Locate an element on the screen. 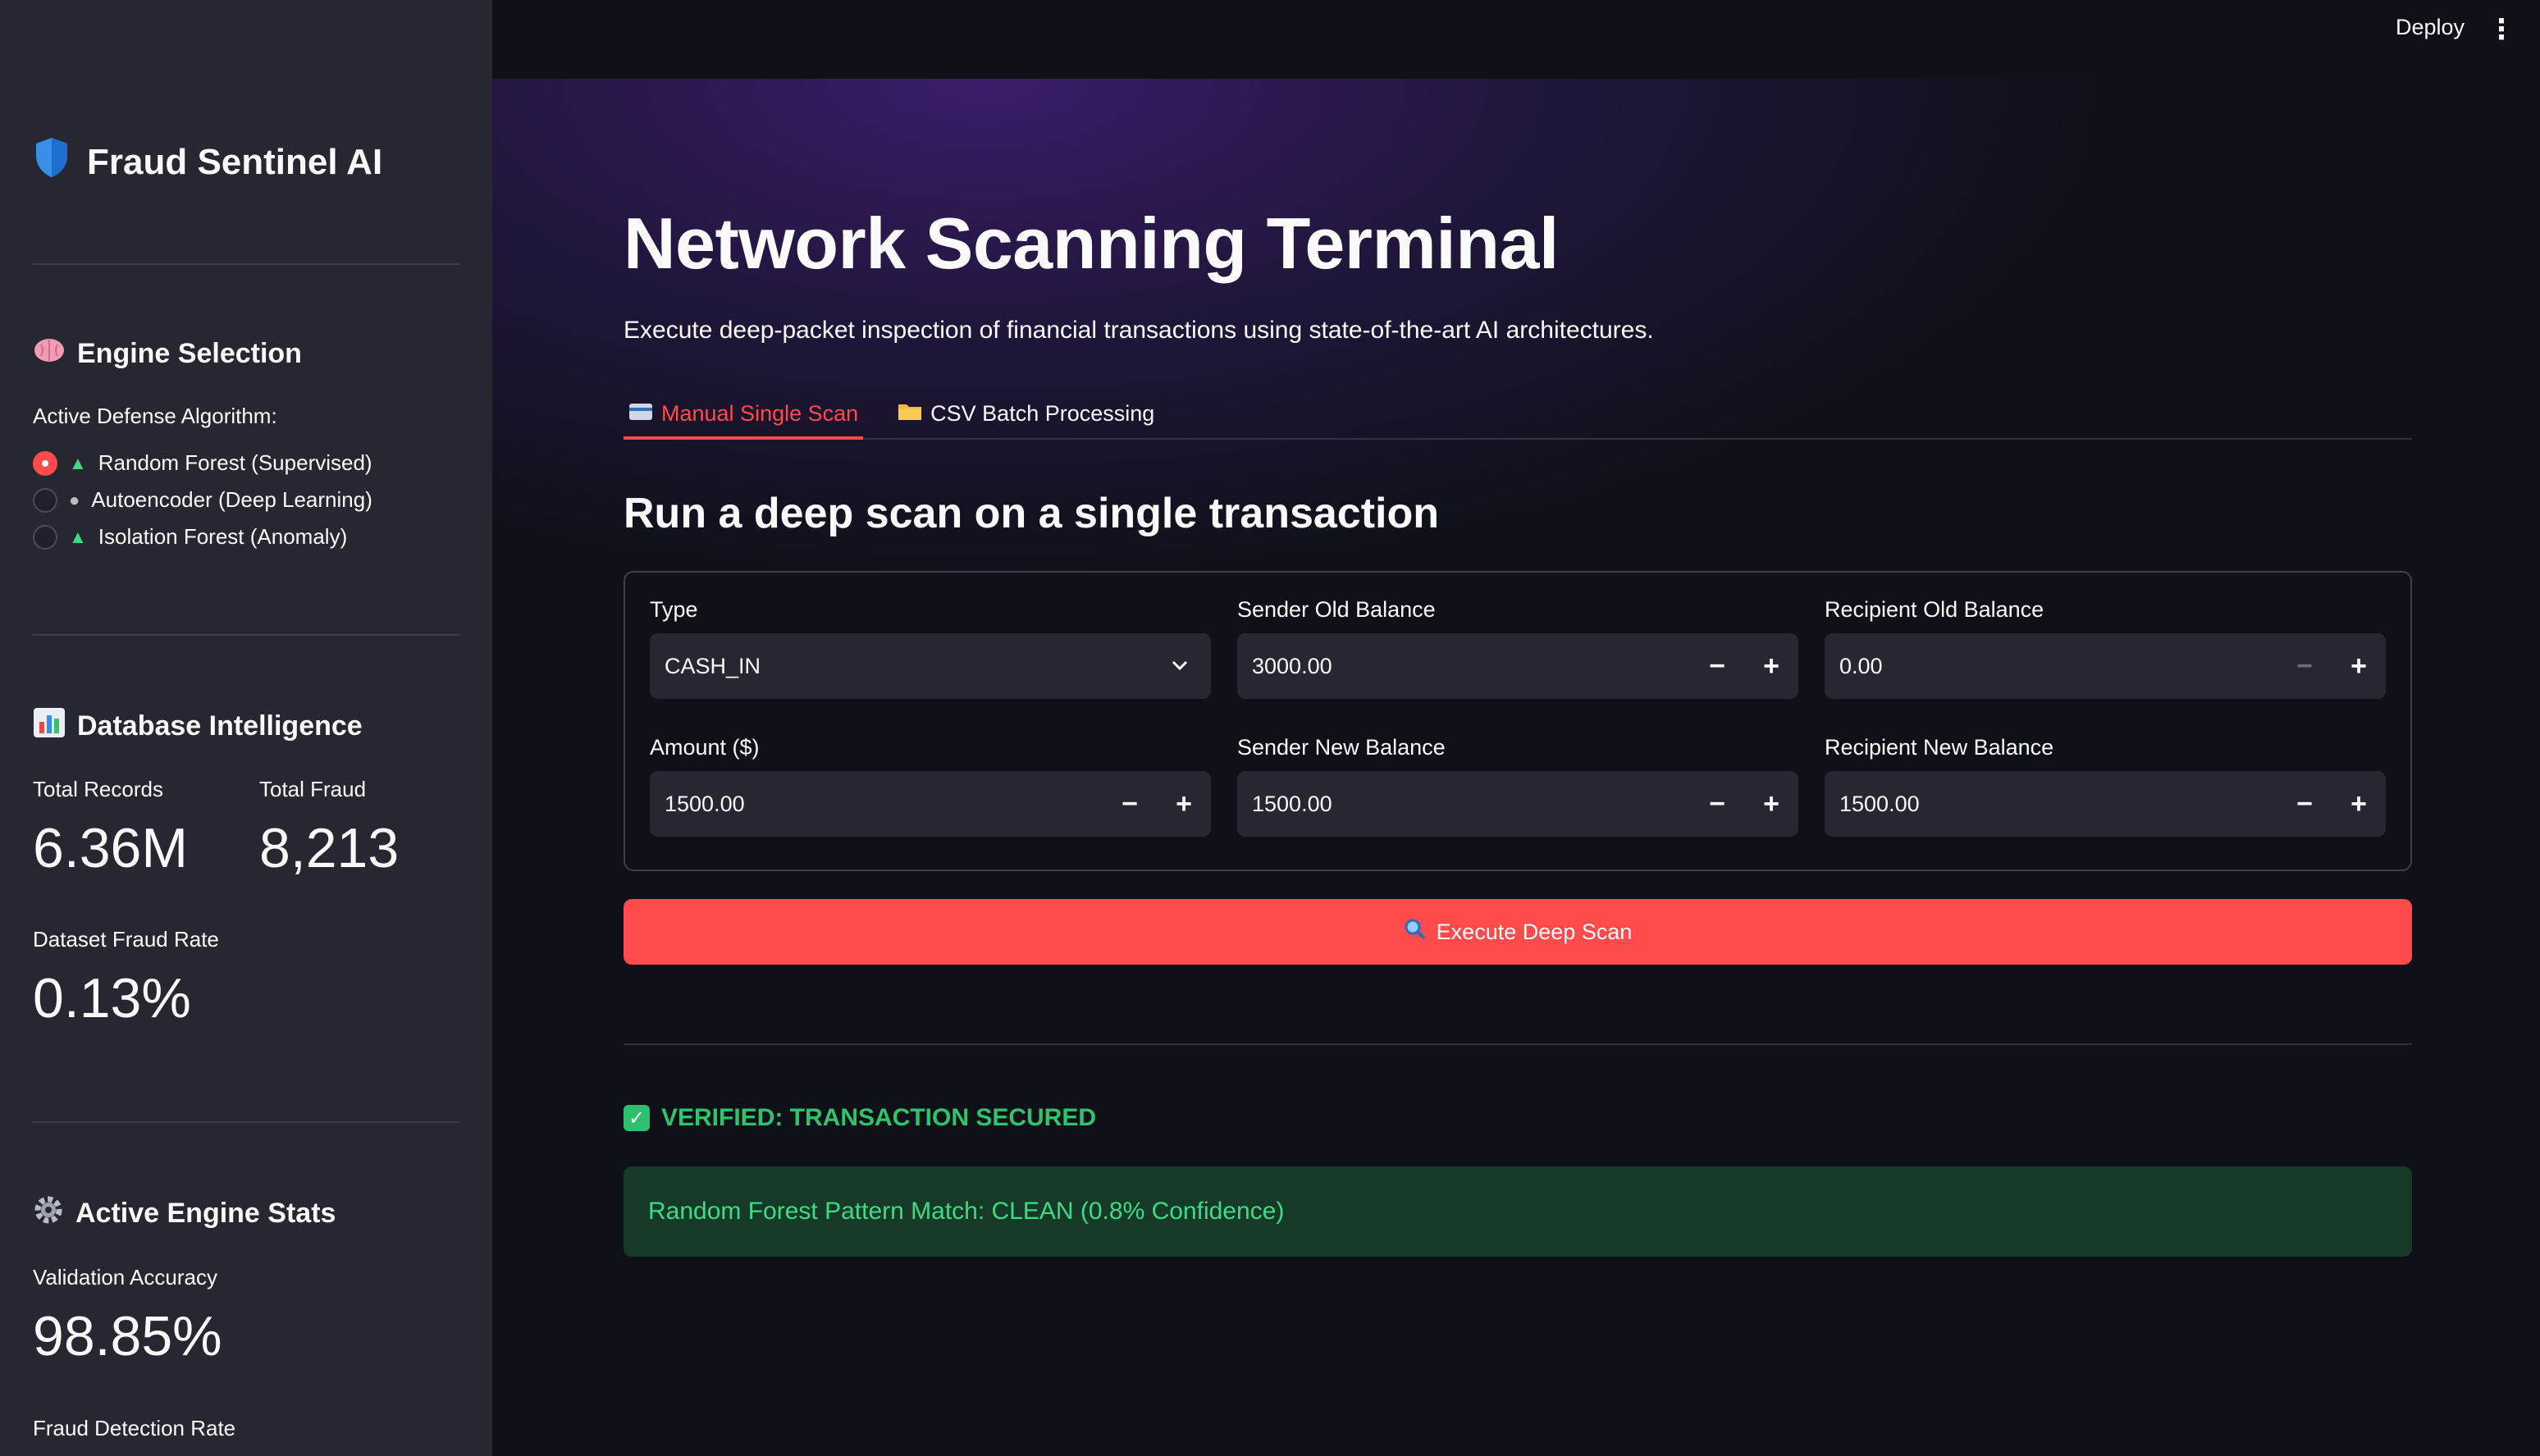 Image resolution: width=2540 pixels, height=1456 pixels. brain-icon is located at coordinates (49, 354).